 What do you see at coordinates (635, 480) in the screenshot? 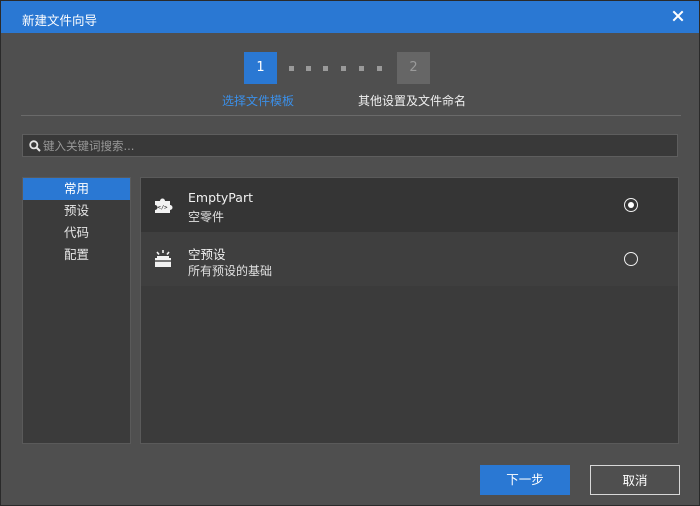
I see `cancel-button: 取消` at bounding box center [635, 480].